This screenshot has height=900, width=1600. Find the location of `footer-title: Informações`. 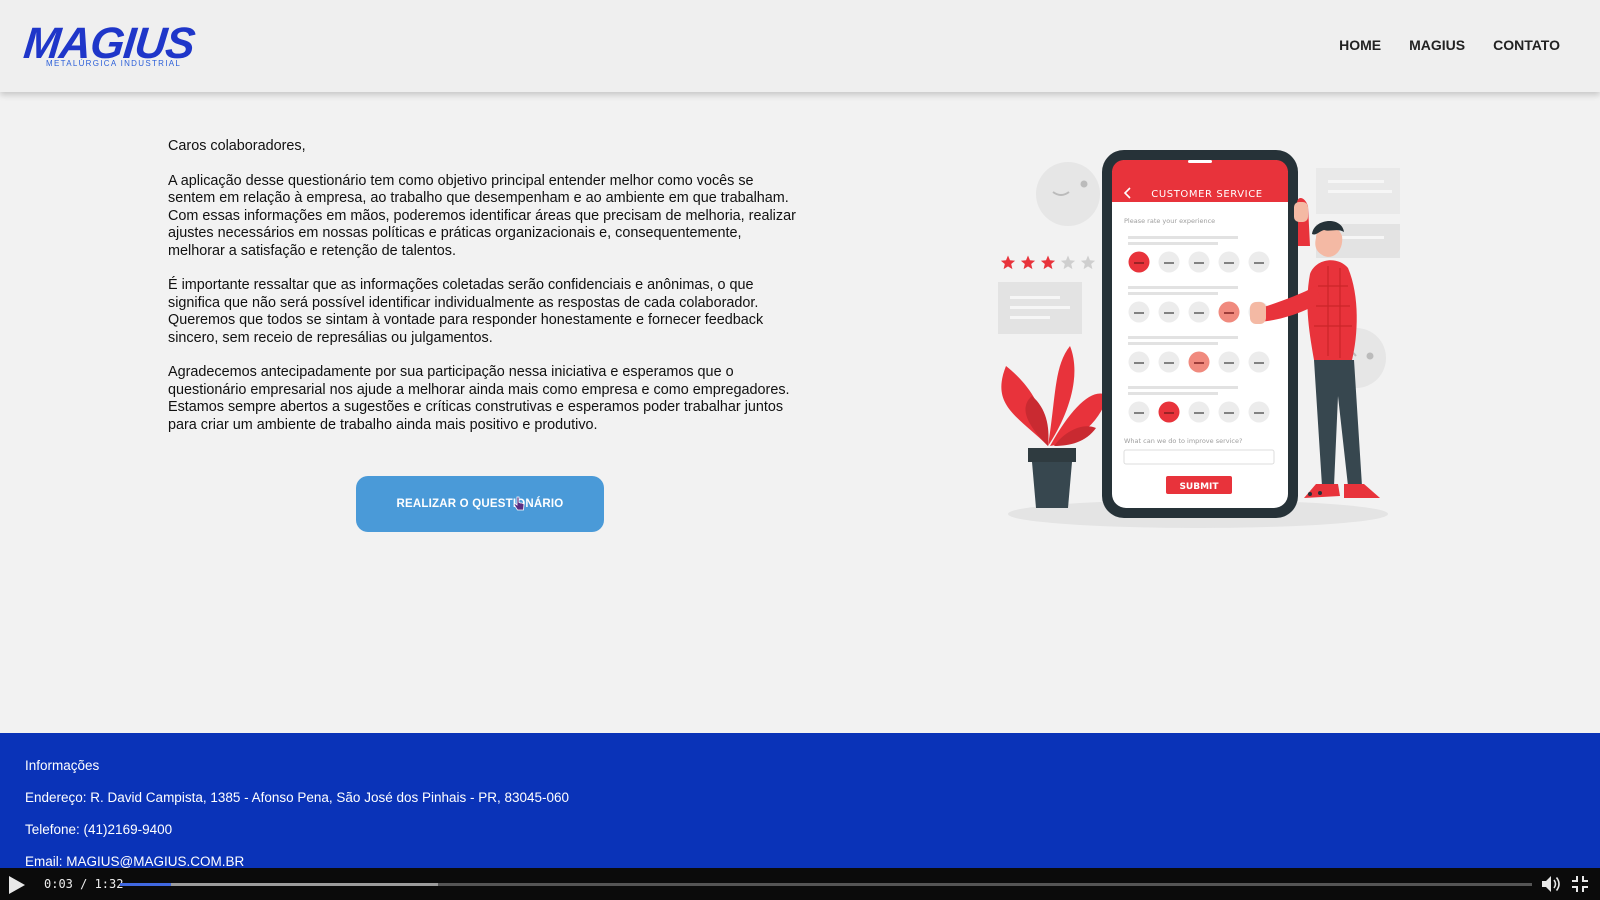

footer-title: Informações is located at coordinates (62, 765).